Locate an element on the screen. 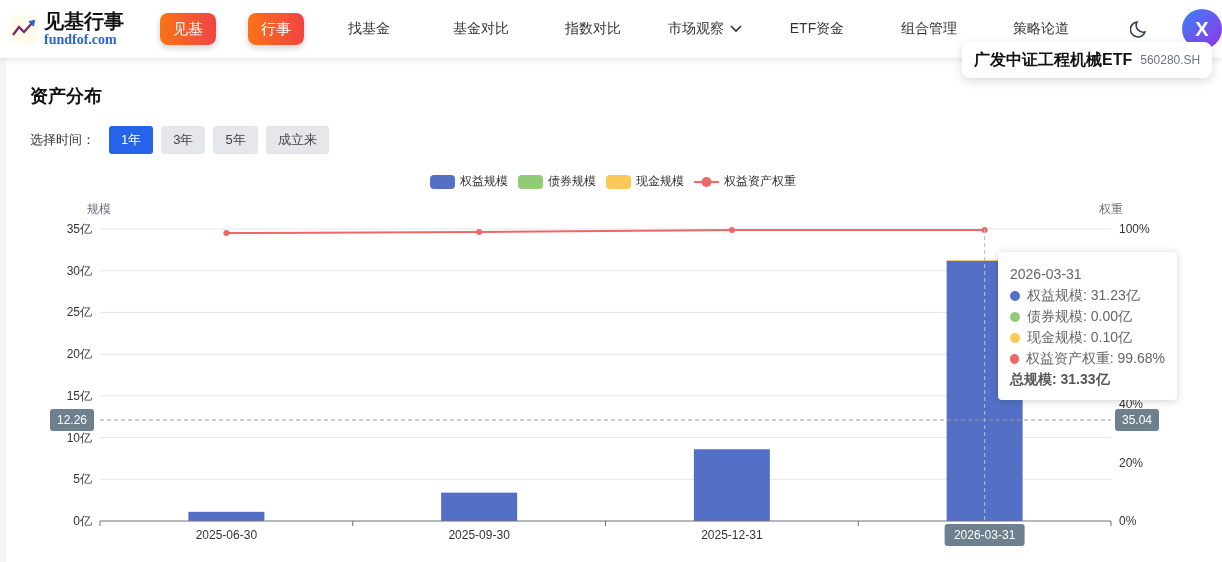 This screenshot has height=562, width=1222. axis-label: 35亿 is located at coordinates (79, 229).